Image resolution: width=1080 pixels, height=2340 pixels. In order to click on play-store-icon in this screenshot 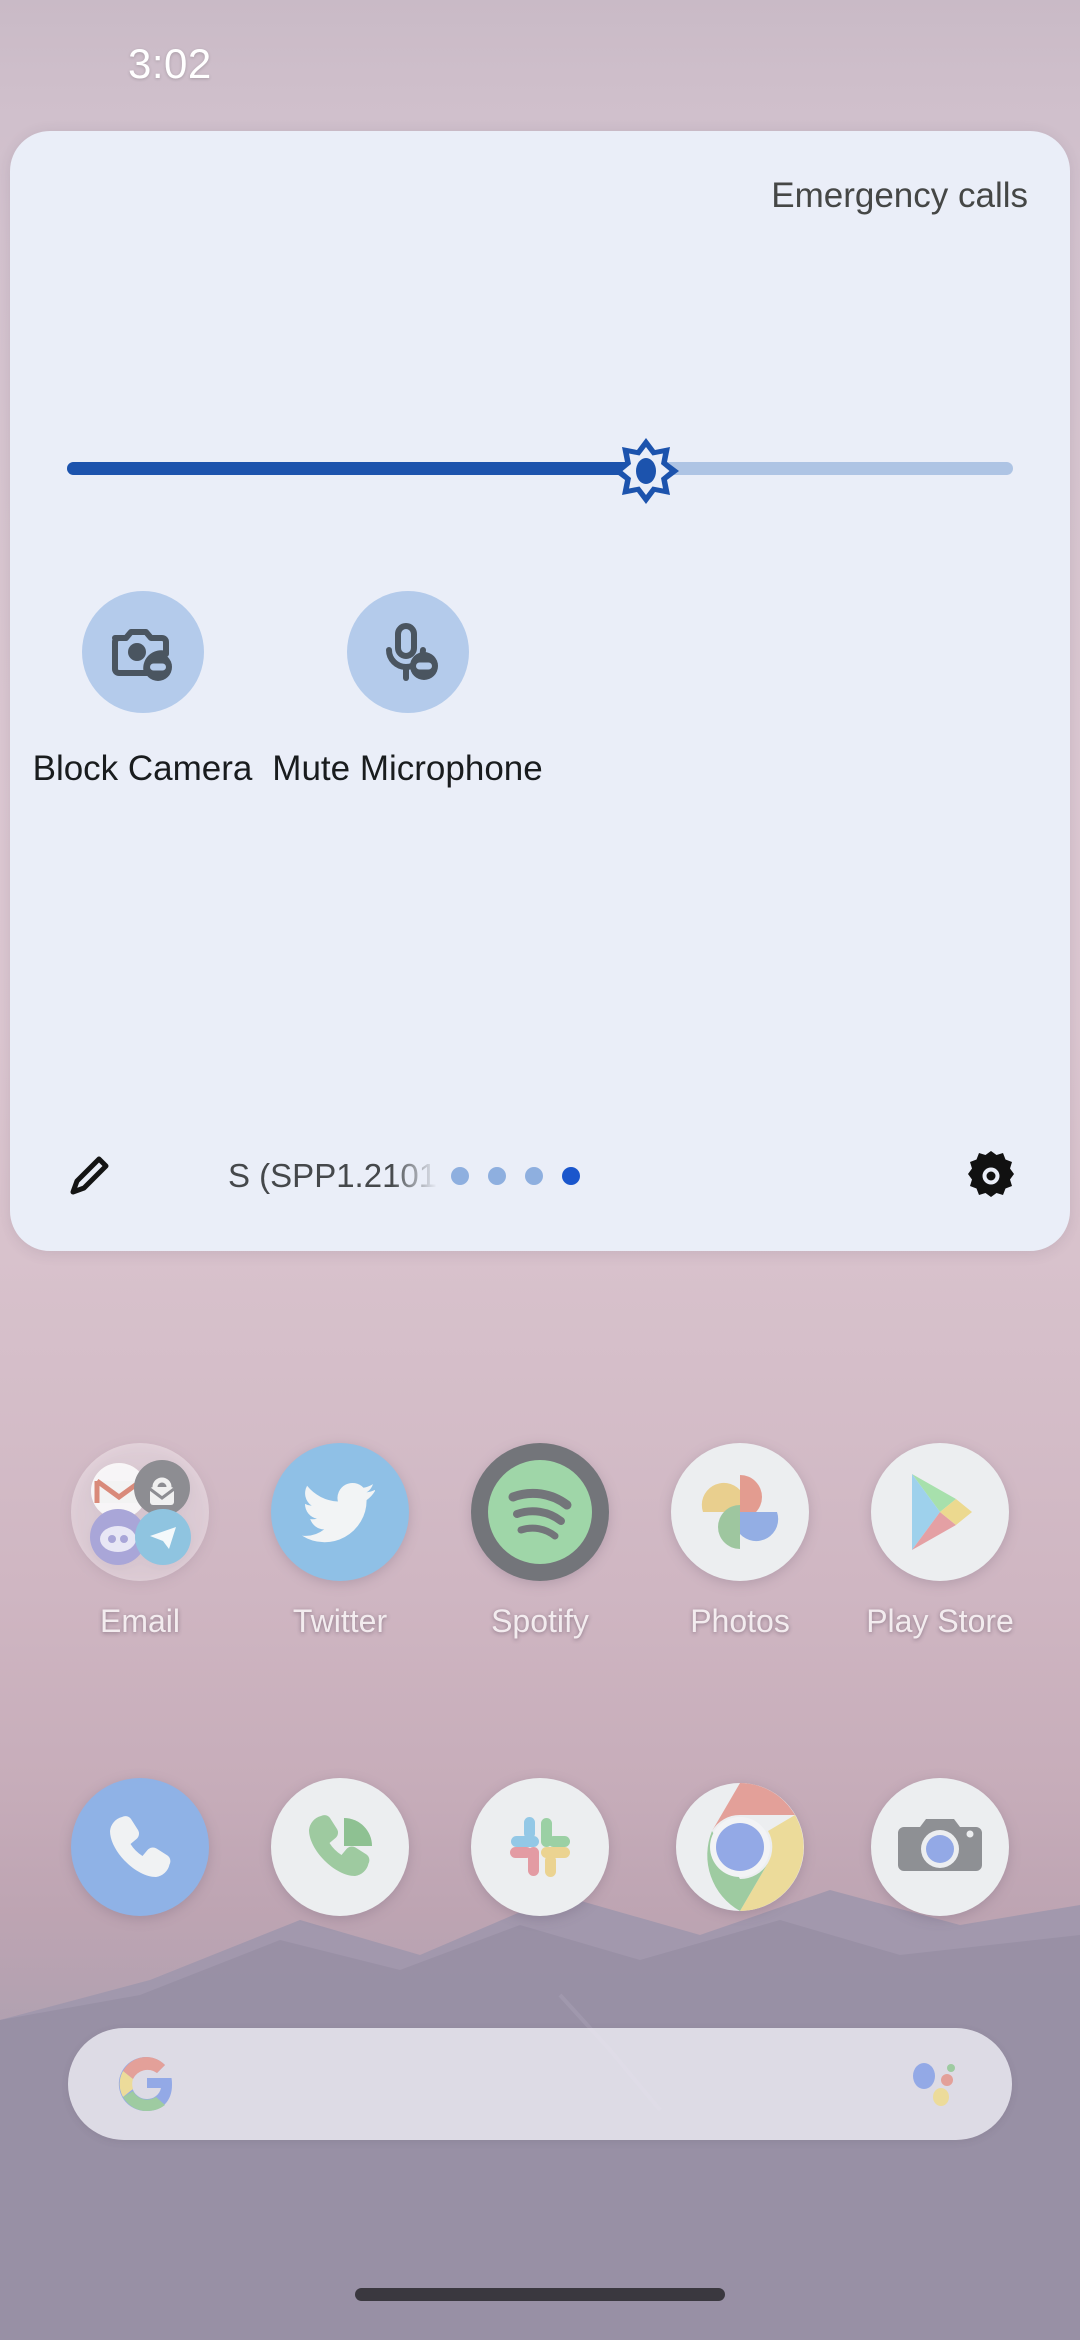, I will do `click(940, 1512)`.